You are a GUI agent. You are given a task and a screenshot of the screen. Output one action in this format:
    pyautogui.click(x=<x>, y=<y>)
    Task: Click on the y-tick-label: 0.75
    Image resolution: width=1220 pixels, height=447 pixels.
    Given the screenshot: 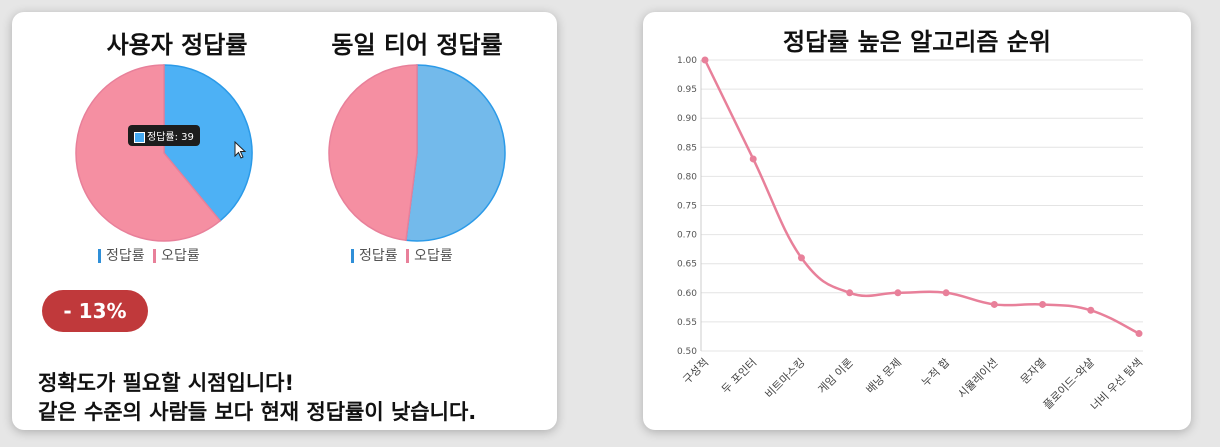 What is the action you would take?
    pyautogui.click(x=687, y=207)
    